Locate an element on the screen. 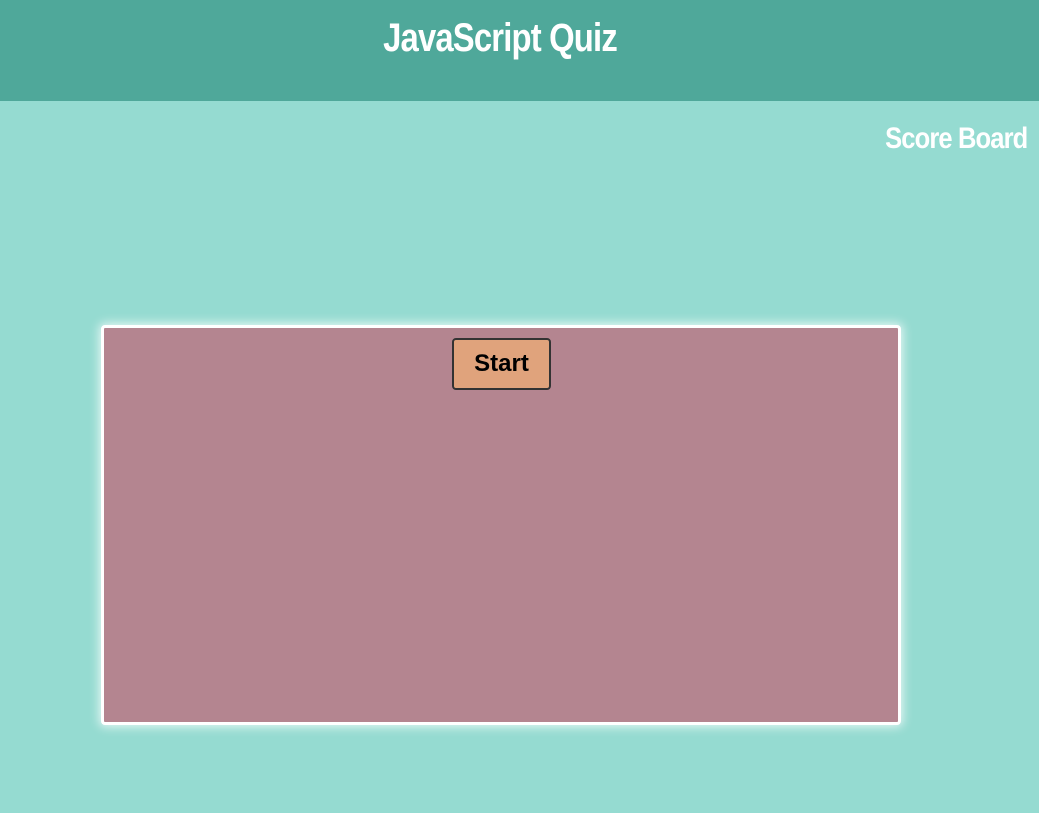 Image resolution: width=1039 pixels, height=813 pixels. page-header: JavaScript Quiz is located at coordinates (519, 50).